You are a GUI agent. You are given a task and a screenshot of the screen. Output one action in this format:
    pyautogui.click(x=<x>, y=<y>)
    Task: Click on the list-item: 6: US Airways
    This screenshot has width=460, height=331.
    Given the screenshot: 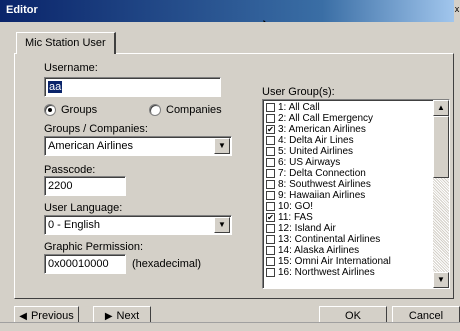 What is the action you would take?
    pyautogui.click(x=348, y=162)
    